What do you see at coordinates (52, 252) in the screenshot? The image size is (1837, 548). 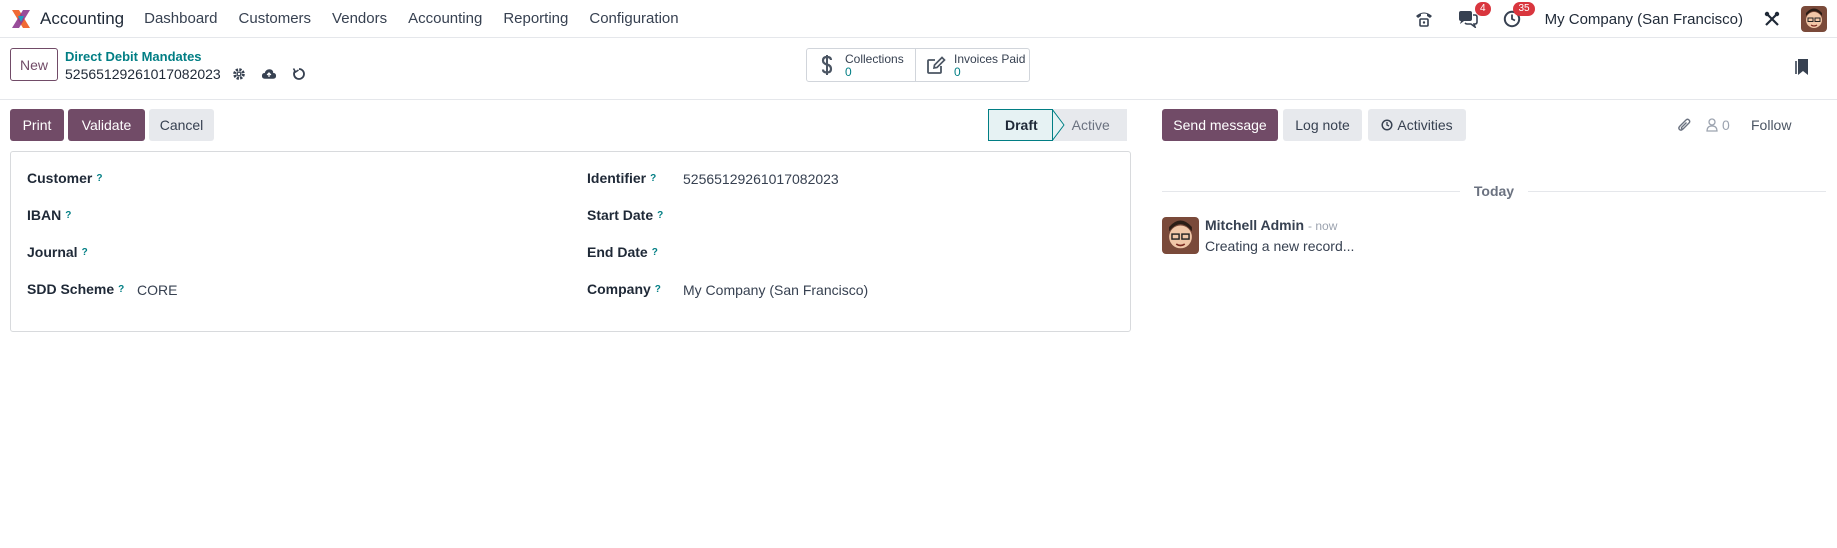 I see `journal-label: Journal` at bounding box center [52, 252].